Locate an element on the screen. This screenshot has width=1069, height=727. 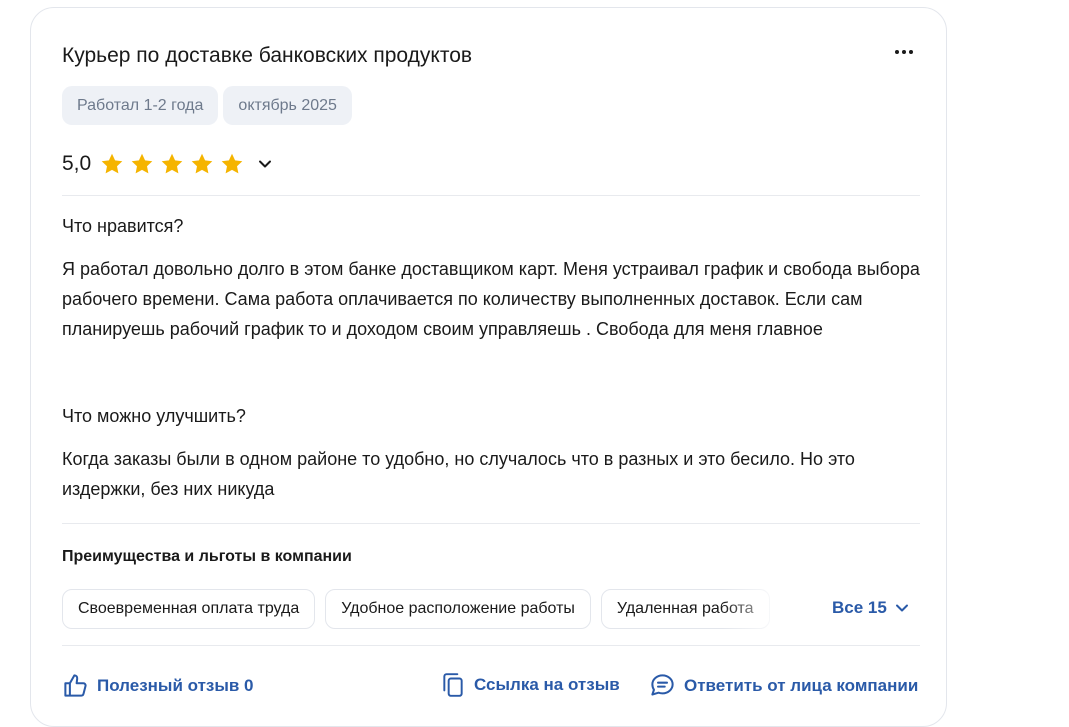
all-benefits-button: Все 15 is located at coordinates (870, 608).